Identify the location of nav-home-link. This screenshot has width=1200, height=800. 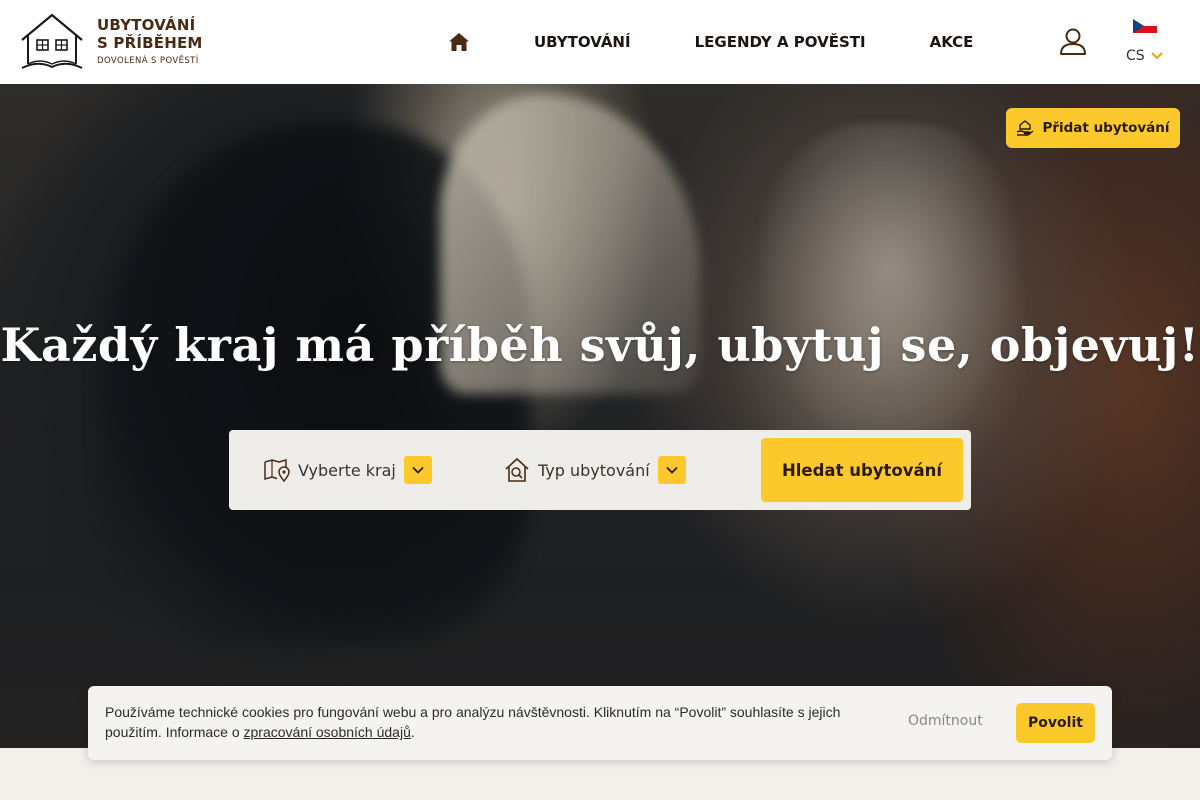
(459, 42).